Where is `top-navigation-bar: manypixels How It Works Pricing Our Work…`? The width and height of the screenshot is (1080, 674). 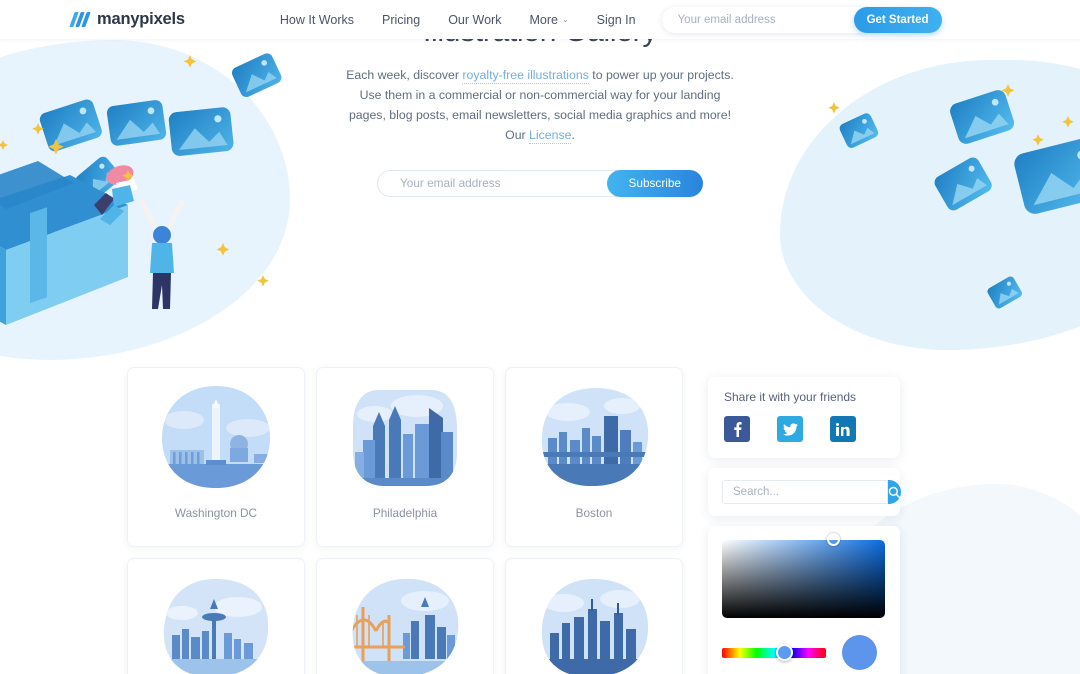 top-navigation-bar: manypixels How It Works Pricing Our Work… is located at coordinates (540, 19).